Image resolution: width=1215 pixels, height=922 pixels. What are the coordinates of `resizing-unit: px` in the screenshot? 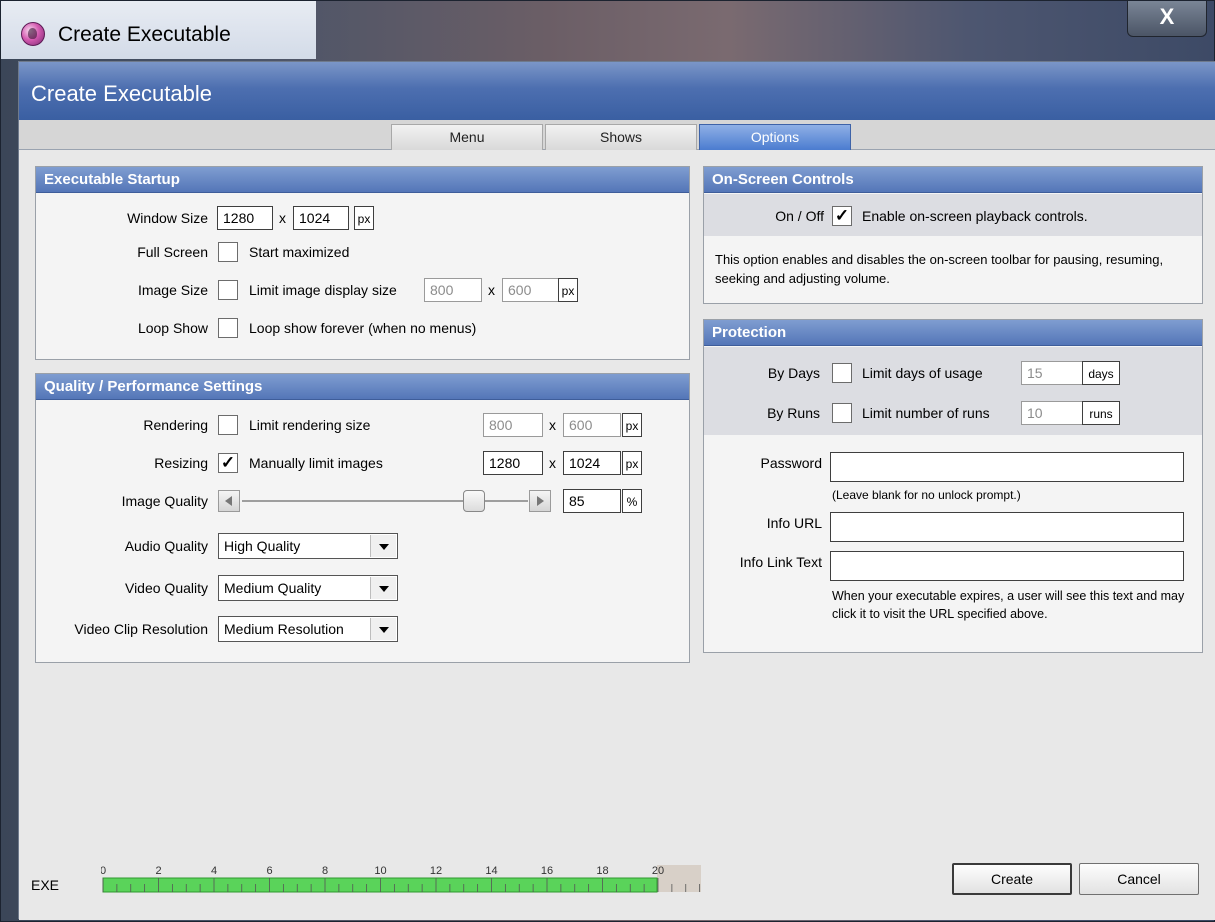 It's located at (632, 463).